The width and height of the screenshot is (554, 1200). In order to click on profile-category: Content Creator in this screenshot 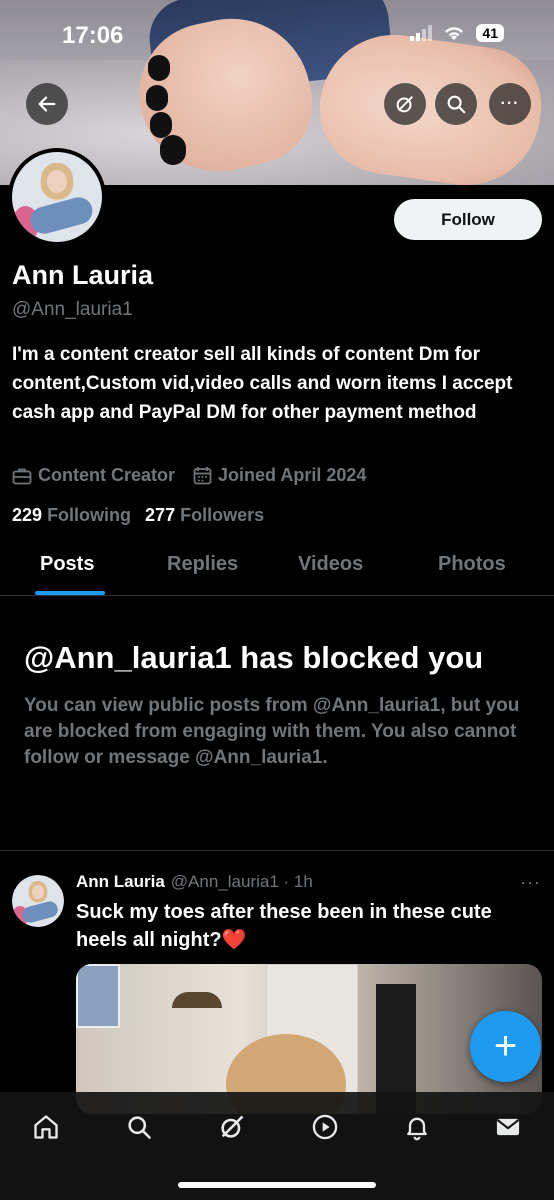, I will do `click(93, 475)`.